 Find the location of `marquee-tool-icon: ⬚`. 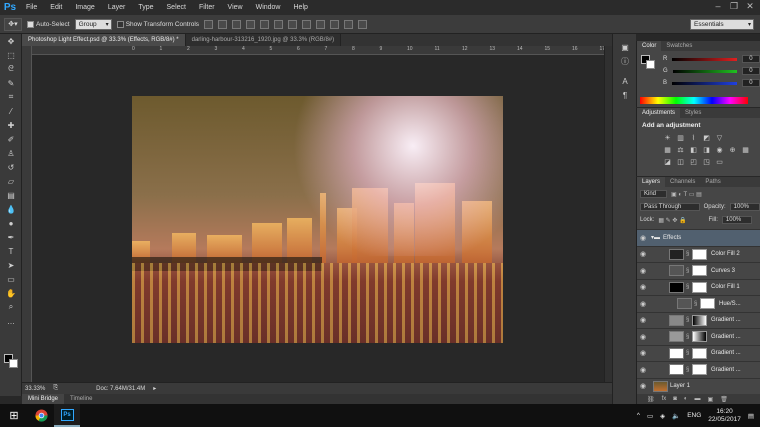

marquee-tool-icon: ⬚ is located at coordinates (11, 55).